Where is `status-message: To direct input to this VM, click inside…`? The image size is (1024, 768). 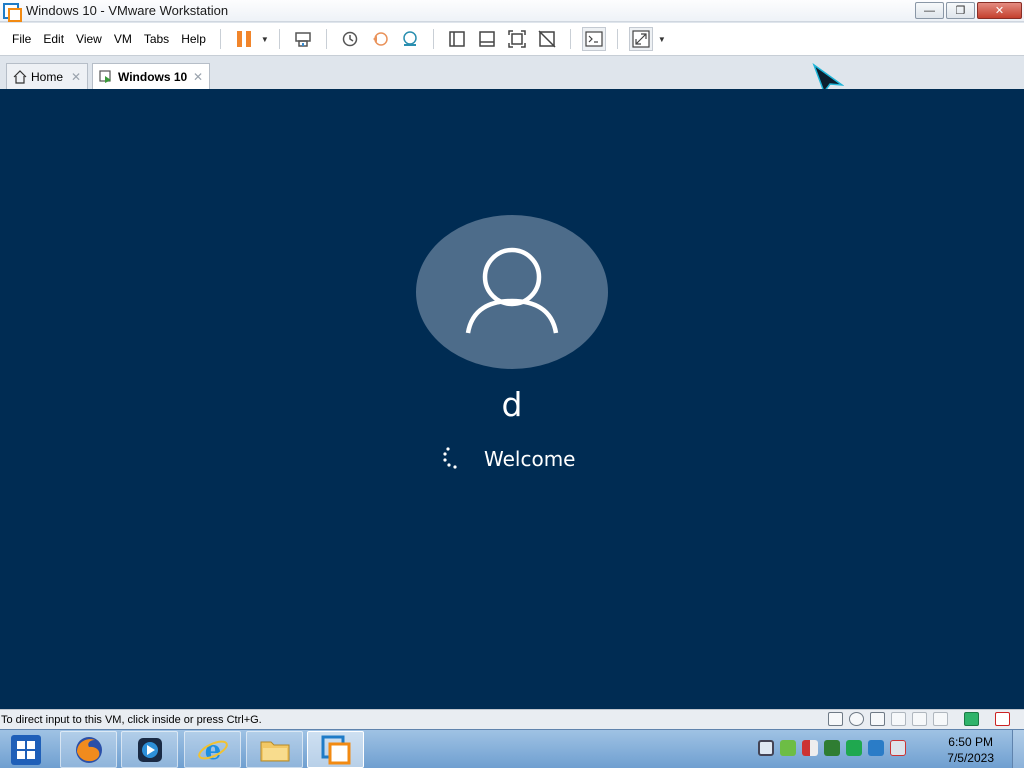 status-message: To direct input to this VM, click inside… is located at coordinates (131, 719).